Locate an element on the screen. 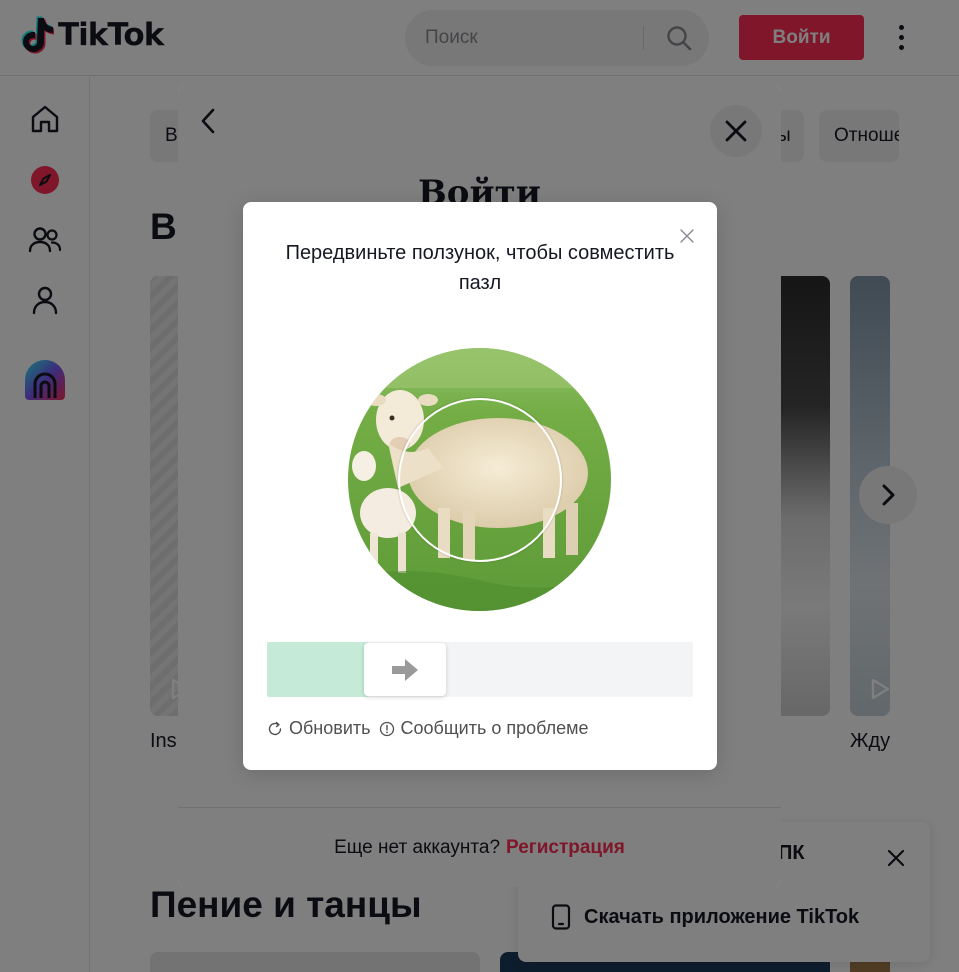 The image size is (959, 972). captcha-slider-handle is located at coordinates (405, 669).